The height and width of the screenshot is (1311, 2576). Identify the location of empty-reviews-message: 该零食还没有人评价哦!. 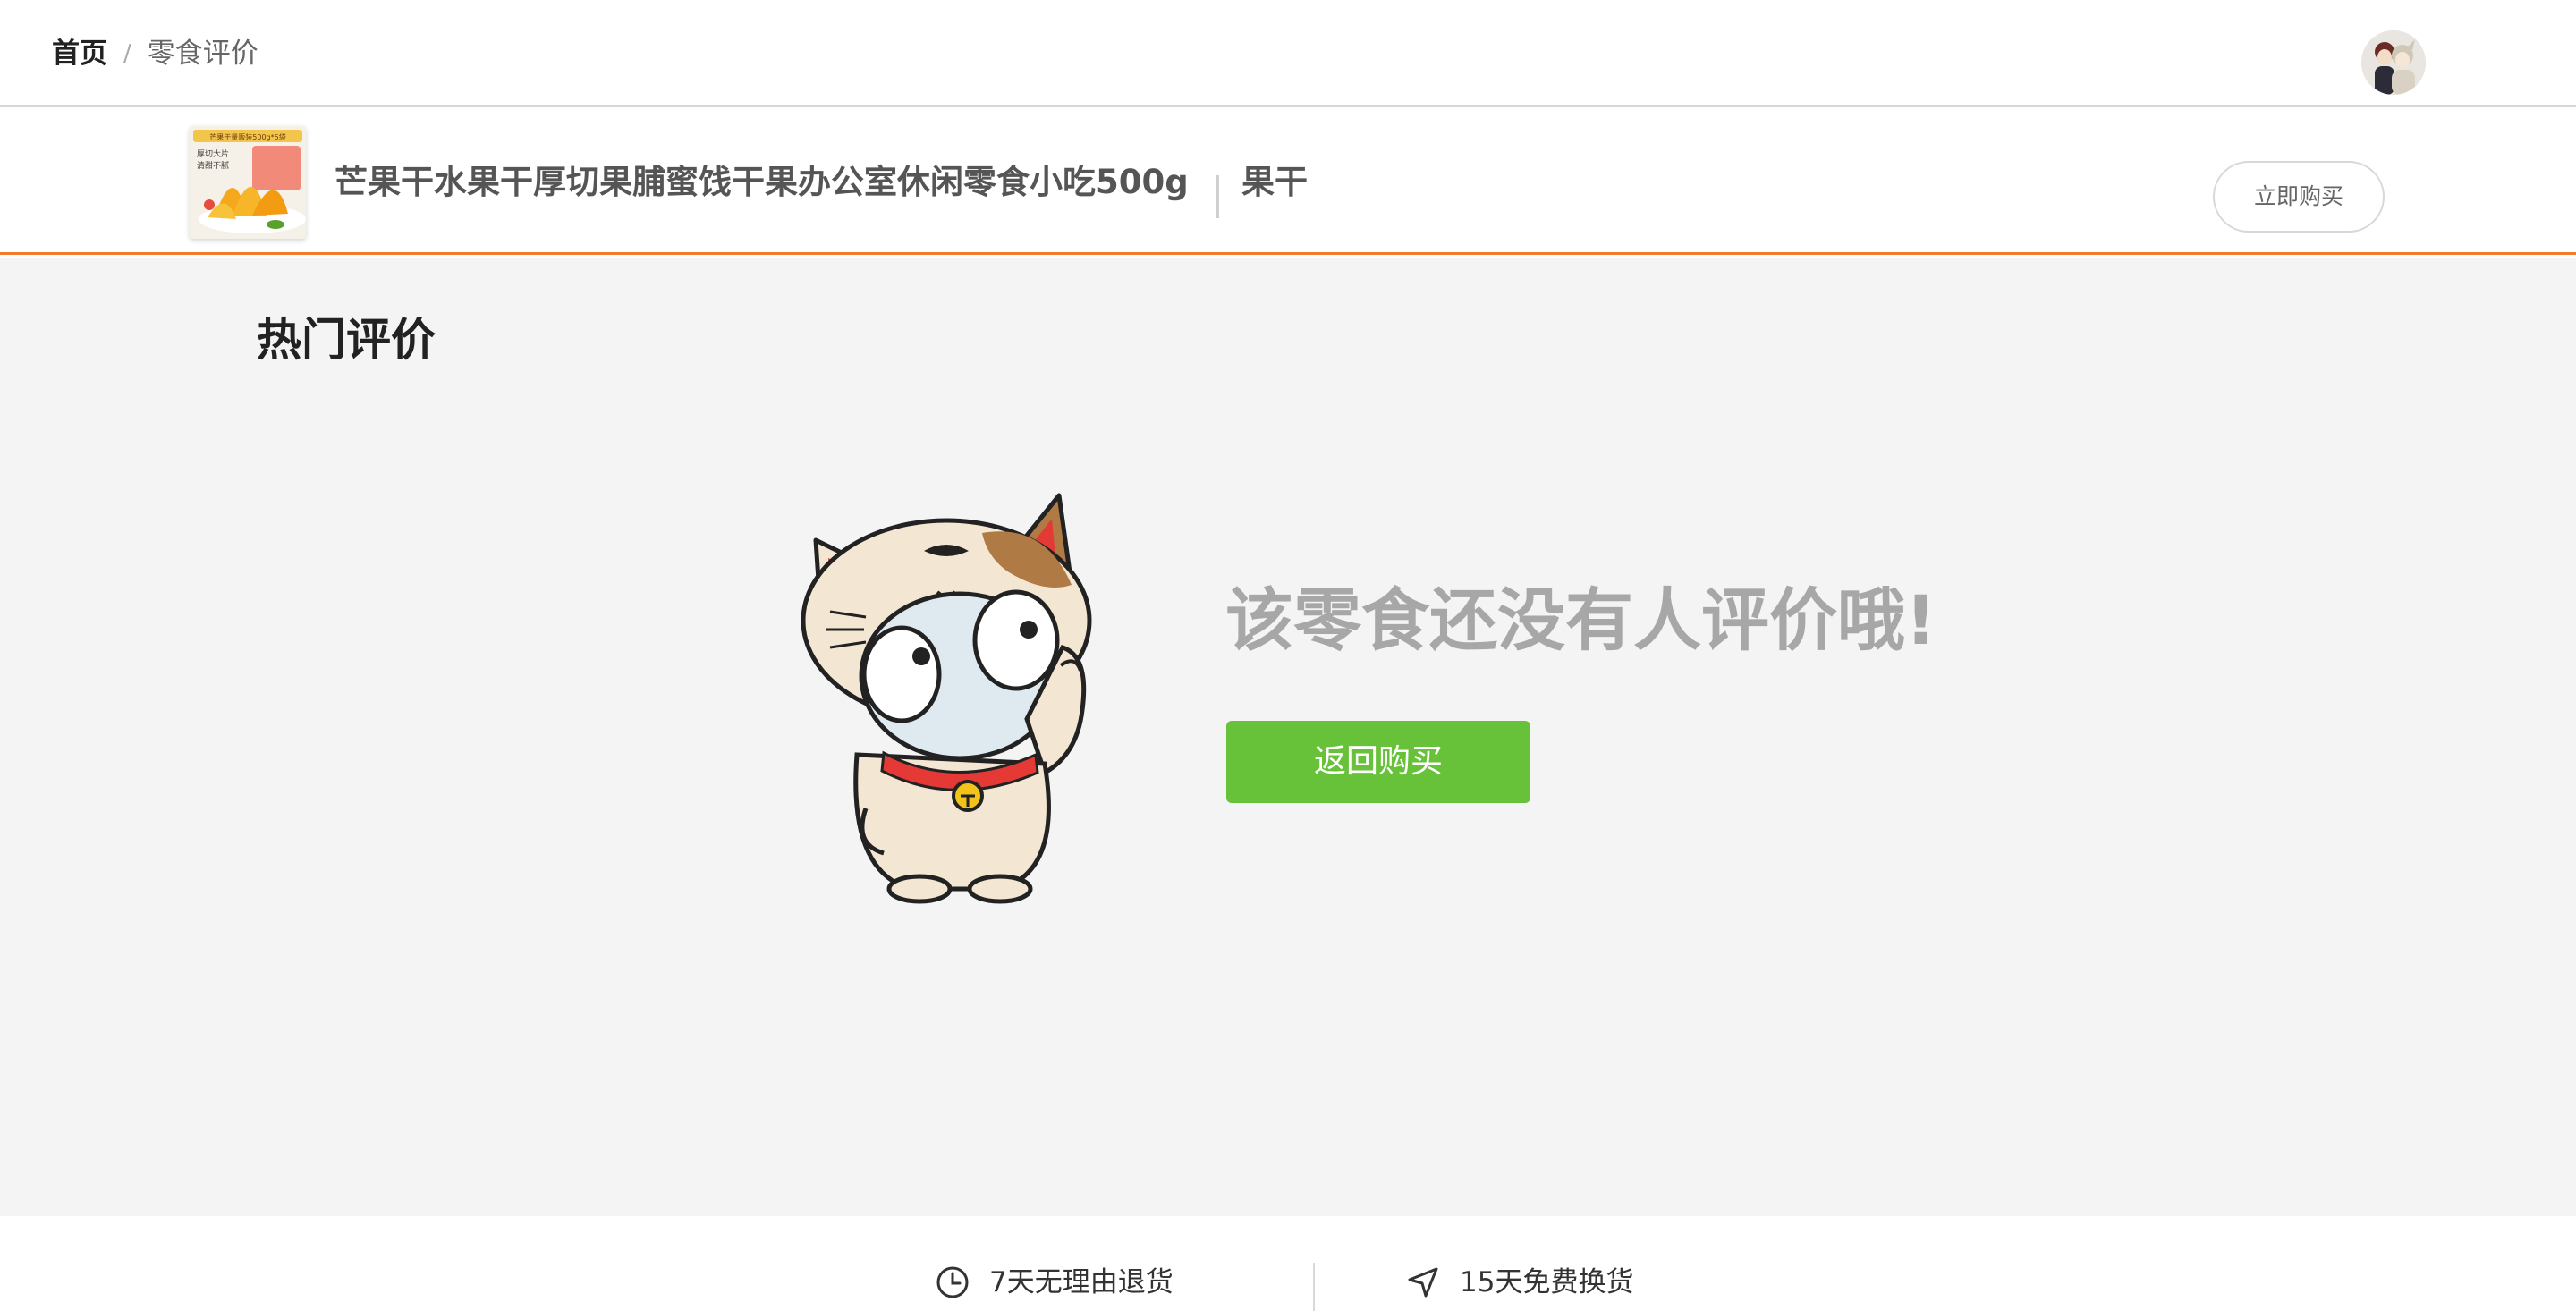
(1580, 620).